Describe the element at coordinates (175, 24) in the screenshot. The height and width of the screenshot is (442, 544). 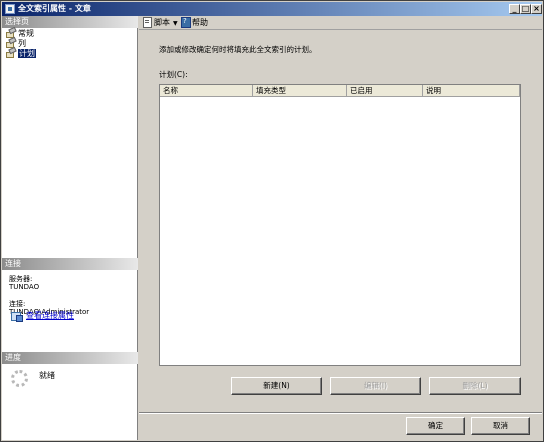
I see `dropdown-arrow-icon: ▼` at that location.